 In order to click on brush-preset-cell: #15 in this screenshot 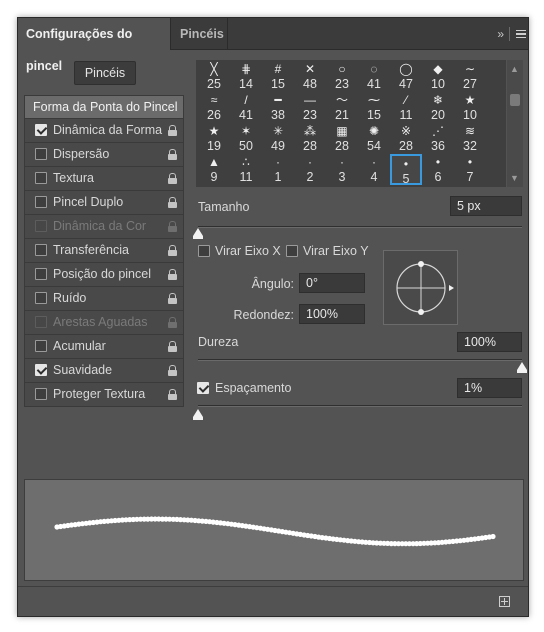, I will do `click(278, 76)`.